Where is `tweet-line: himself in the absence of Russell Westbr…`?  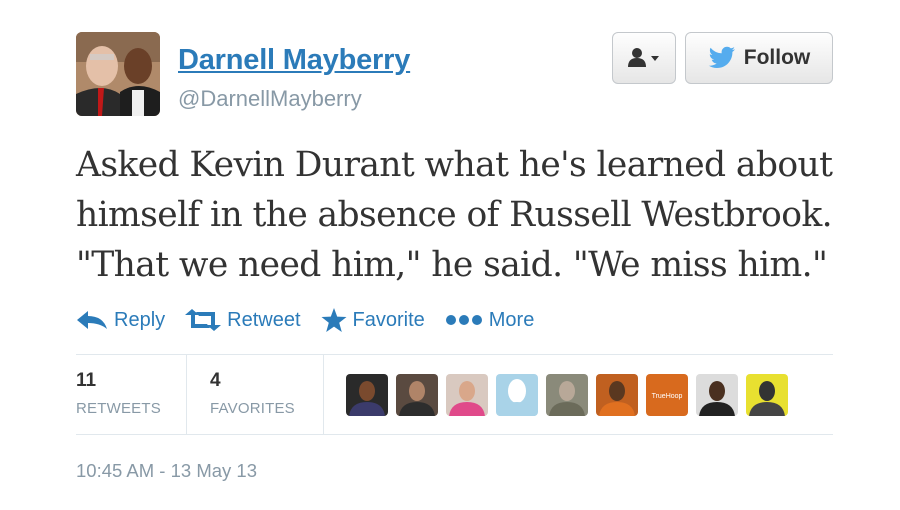 tweet-line: himself in the absence of Russell Westbr… is located at coordinates (454, 215).